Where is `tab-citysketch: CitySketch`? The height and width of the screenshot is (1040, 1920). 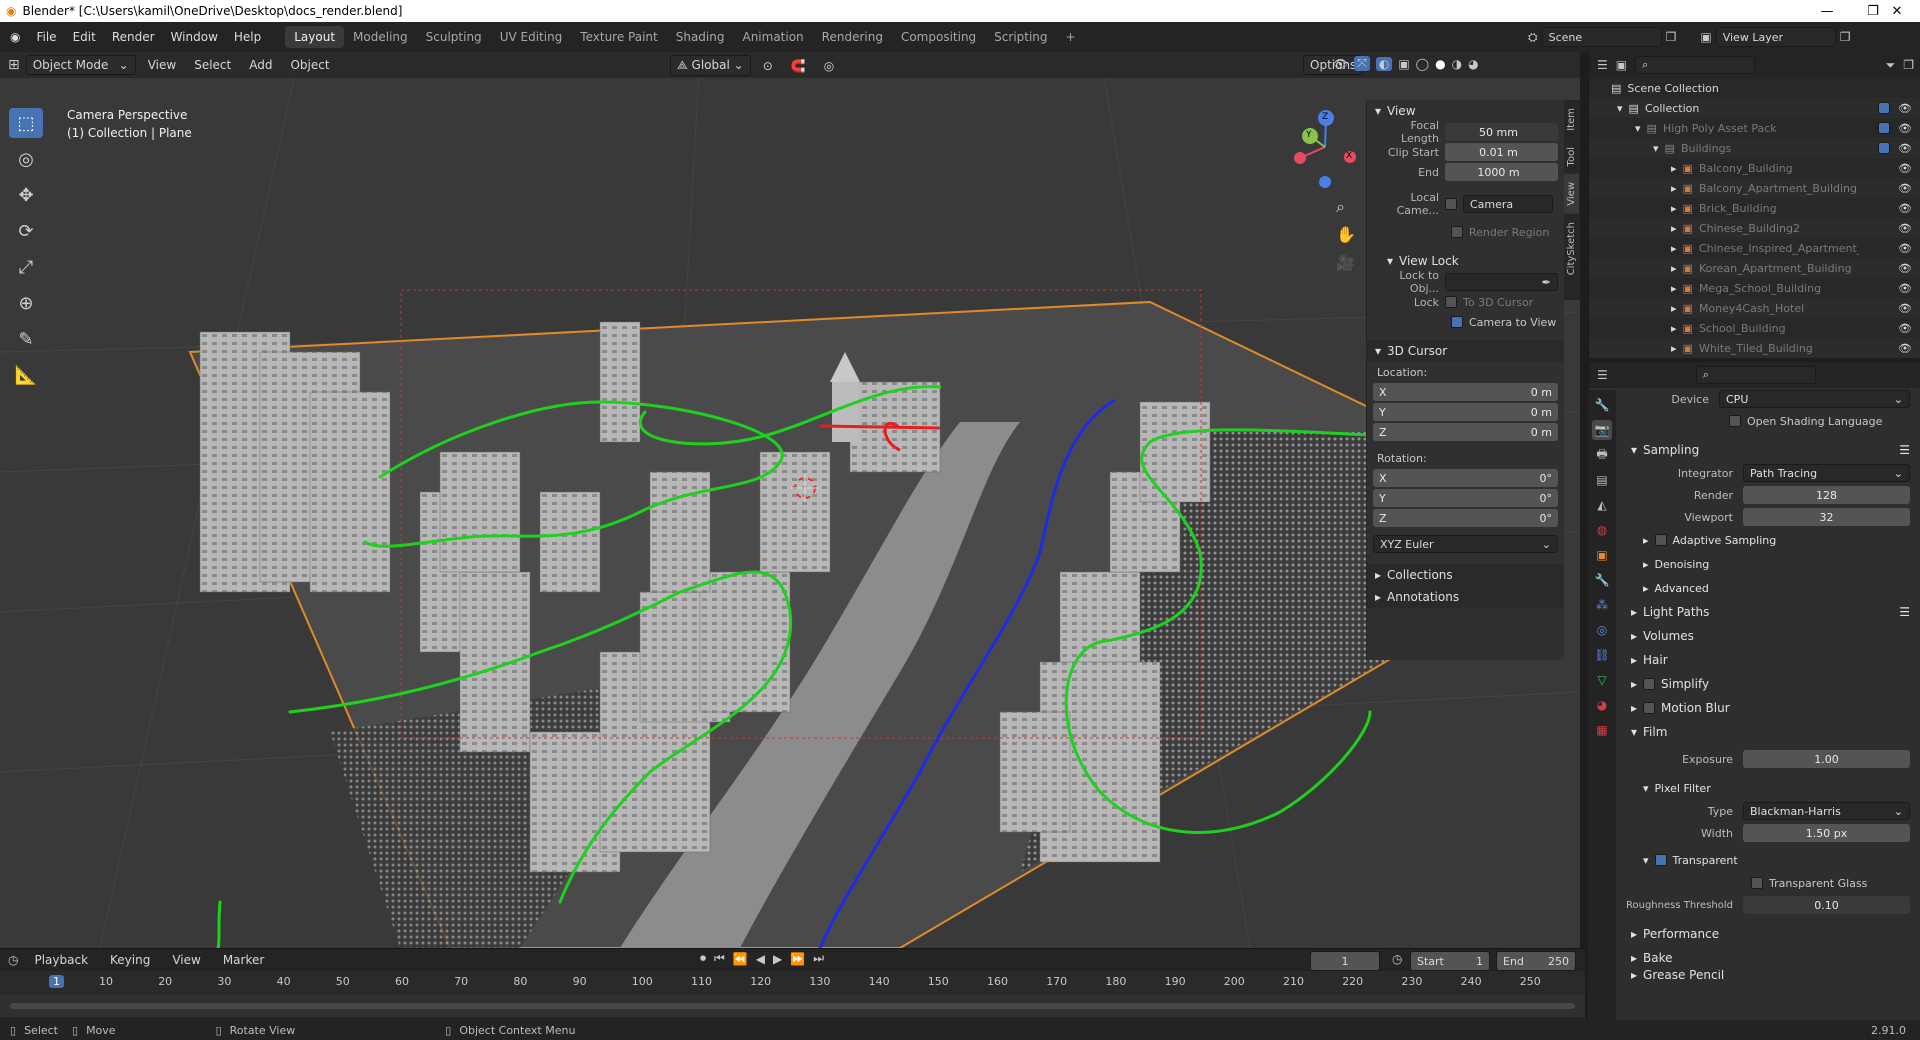 tab-citysketch: CitySketch is located at coordinates (1571, 248).